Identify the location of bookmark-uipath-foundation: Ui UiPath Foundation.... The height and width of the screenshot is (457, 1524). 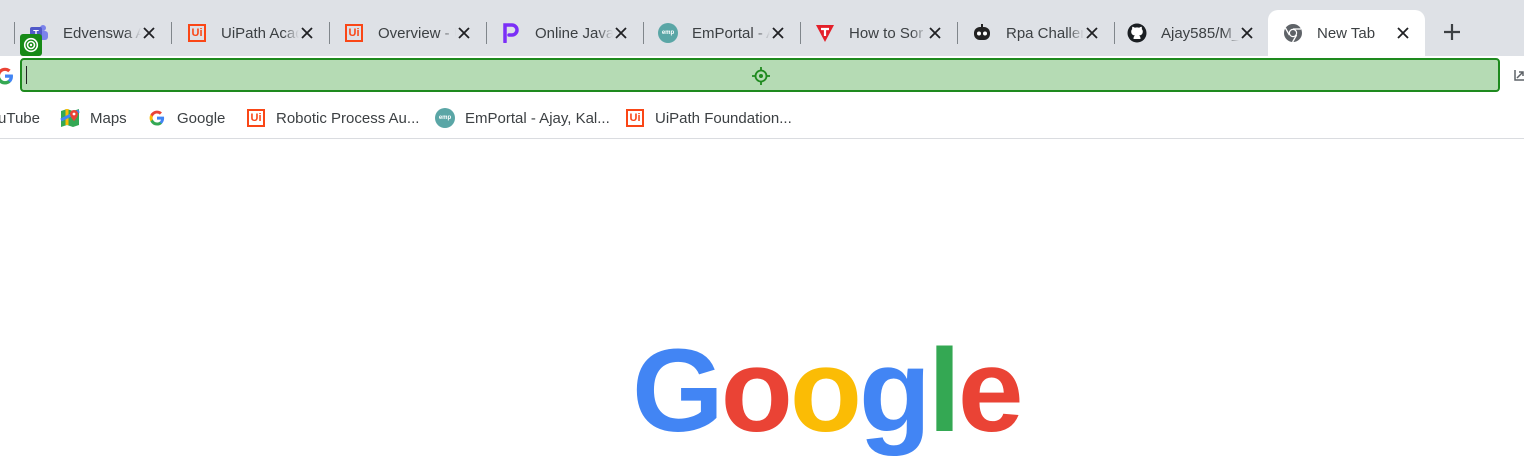
(708, 118).